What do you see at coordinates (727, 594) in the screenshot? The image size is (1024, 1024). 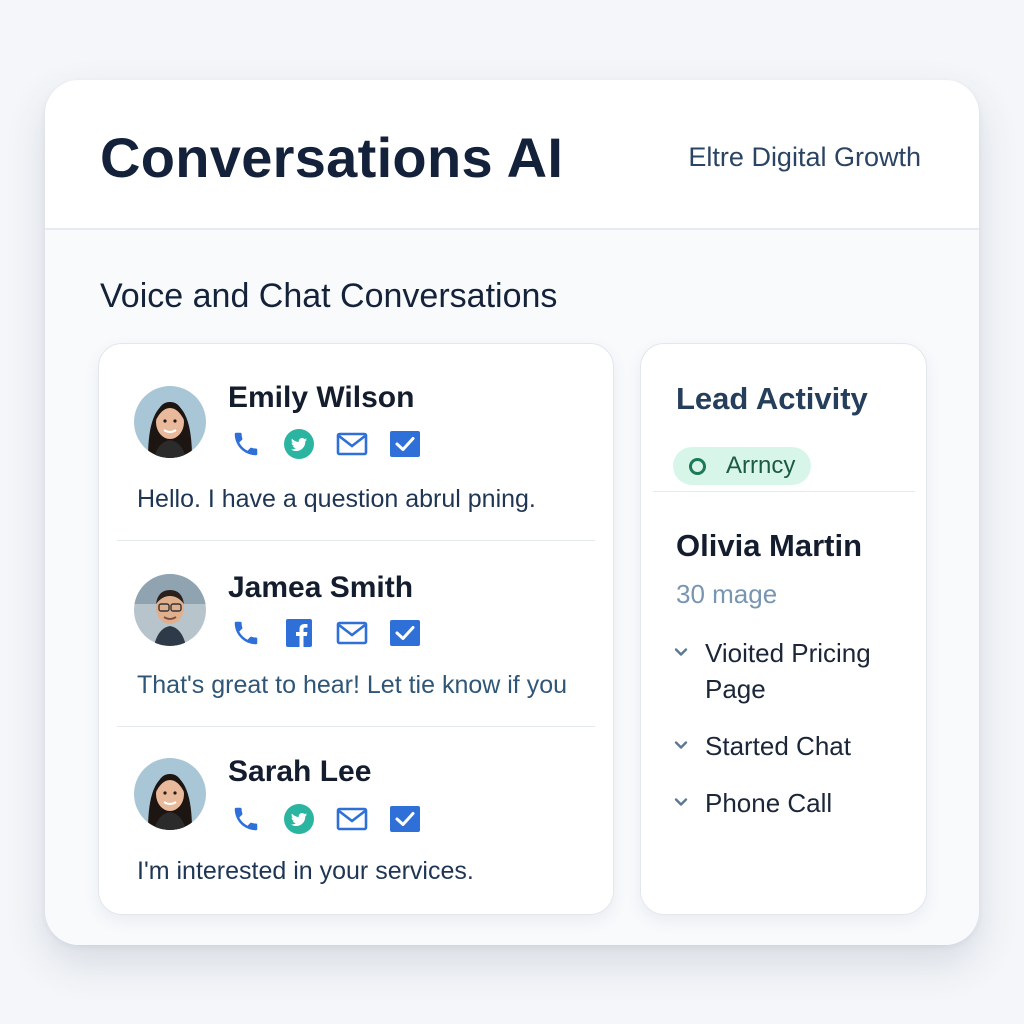 I see `lead-subtitle: 30 mage` at bounding box center [727, 594].